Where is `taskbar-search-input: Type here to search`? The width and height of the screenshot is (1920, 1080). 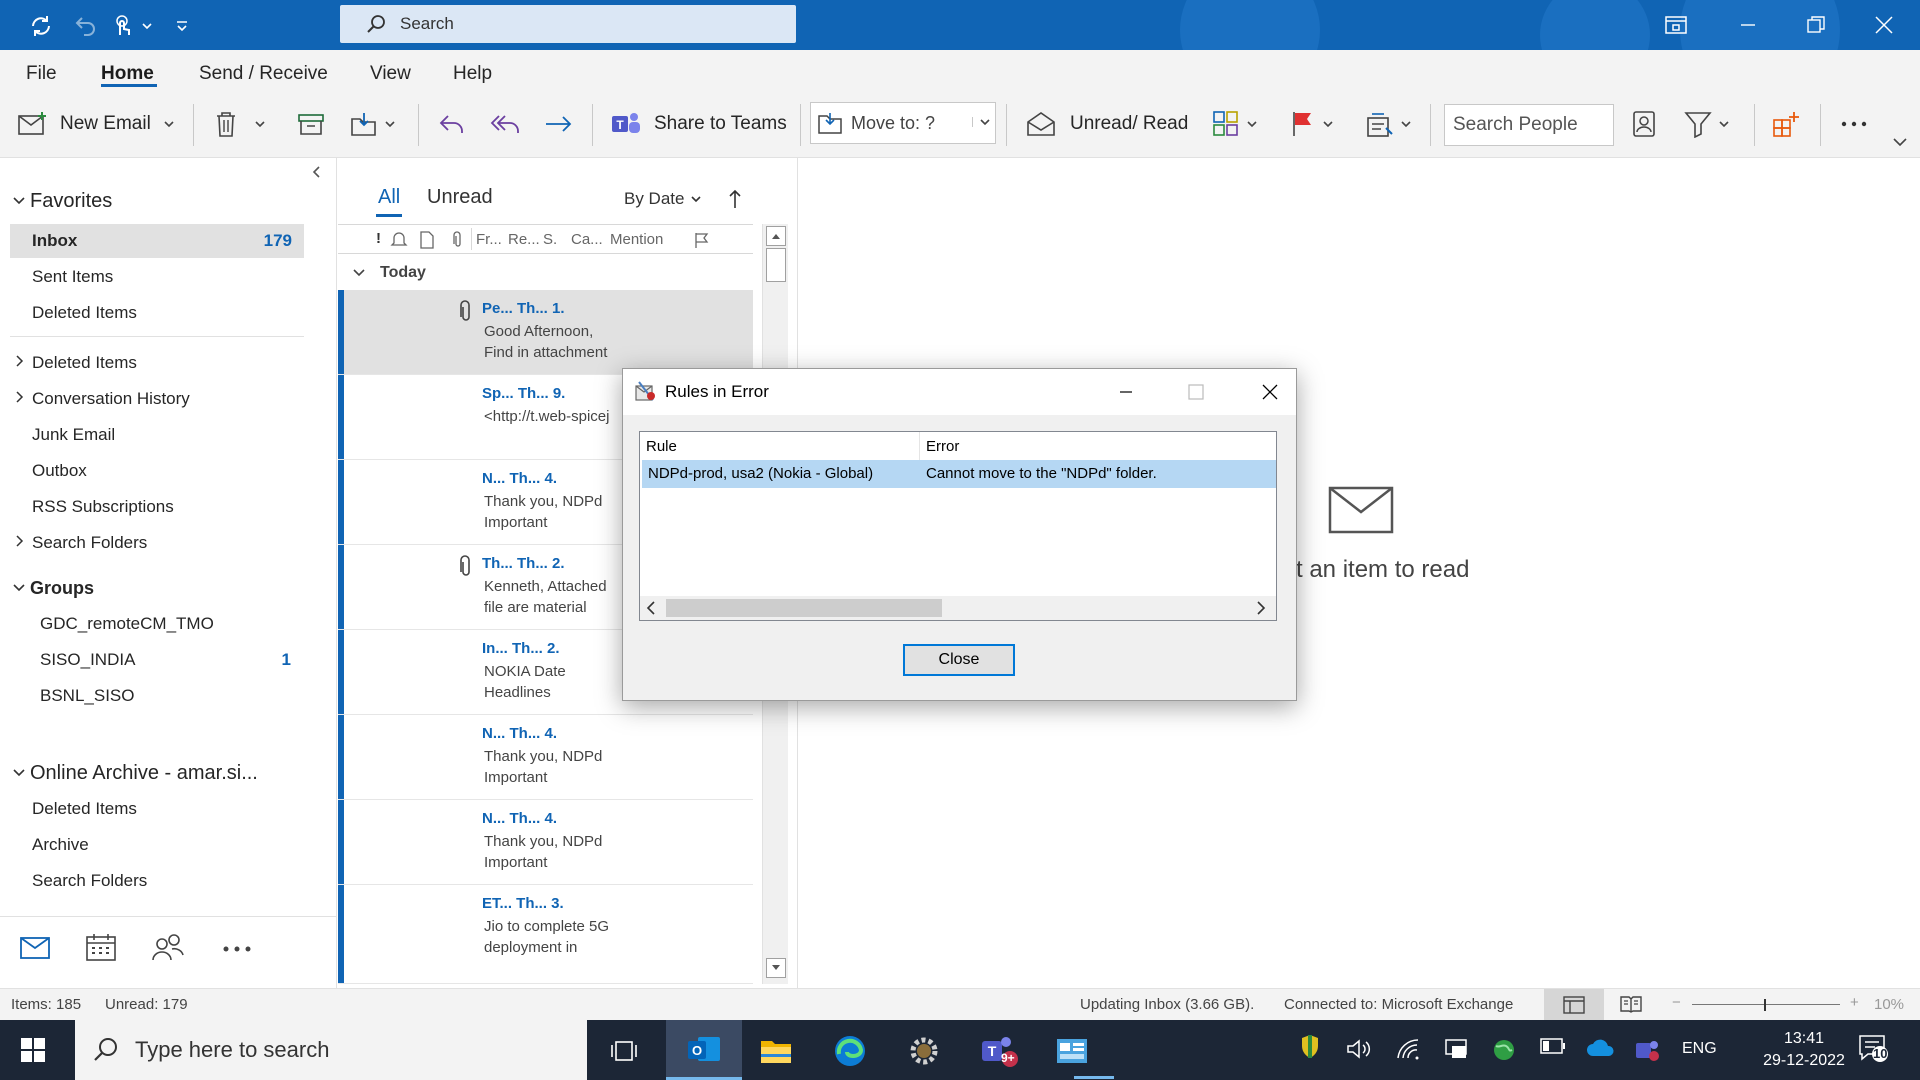
taskbar-search-input: Type here to search is located at coordinates (331, 1050).